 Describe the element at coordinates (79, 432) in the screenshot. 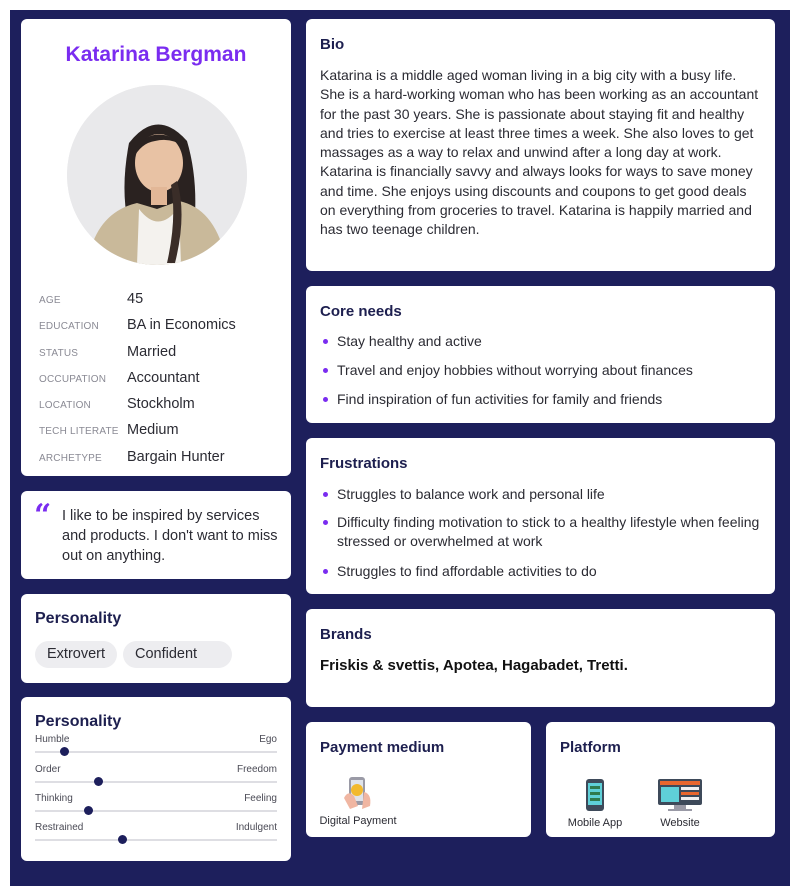

I see `fact-label: TECH LITERATE` at that location.